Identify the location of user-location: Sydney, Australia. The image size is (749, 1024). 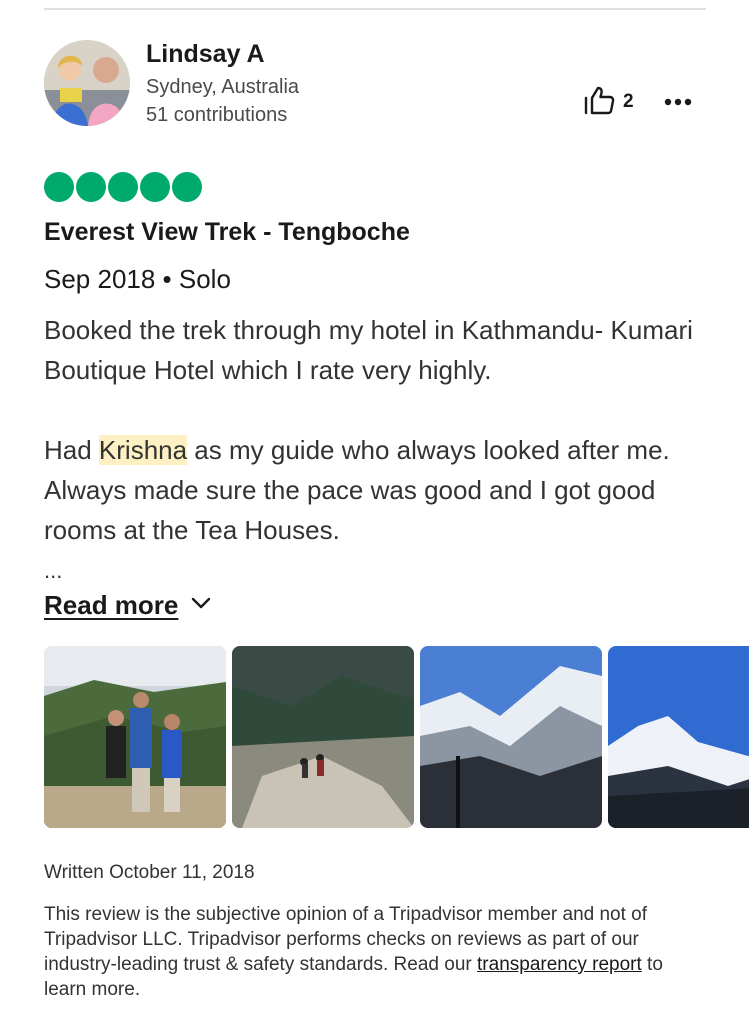
(223, 87).